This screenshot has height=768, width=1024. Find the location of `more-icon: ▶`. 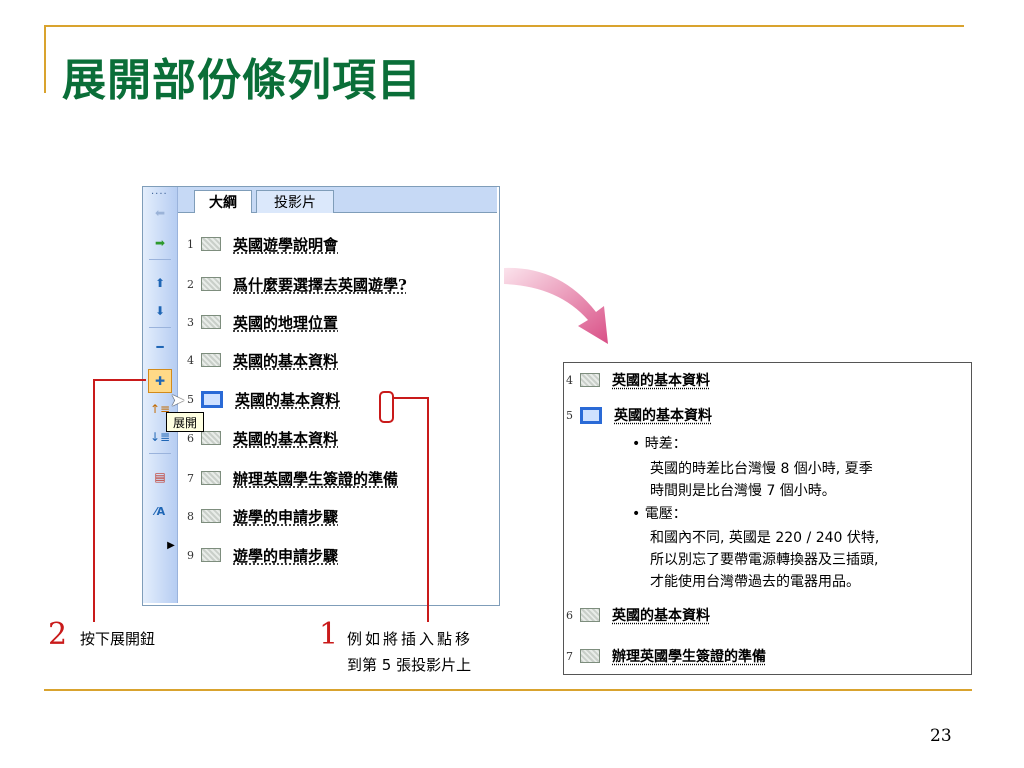

more-icon: ▶ is located at coordinates (171, 545).